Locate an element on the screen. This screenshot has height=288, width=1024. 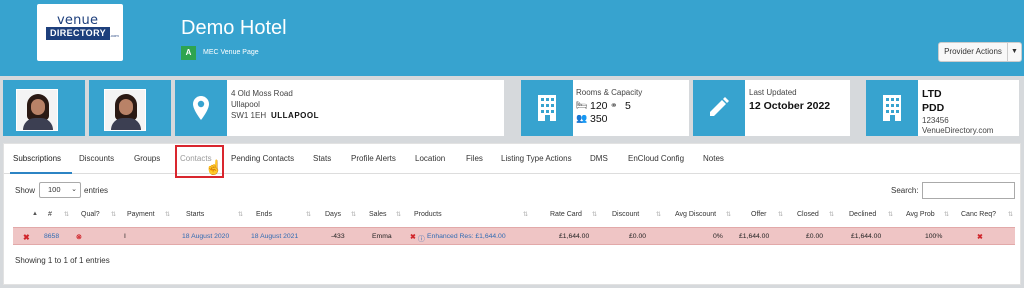
column-header-offer: Offer is located at coordinates (758, 214).